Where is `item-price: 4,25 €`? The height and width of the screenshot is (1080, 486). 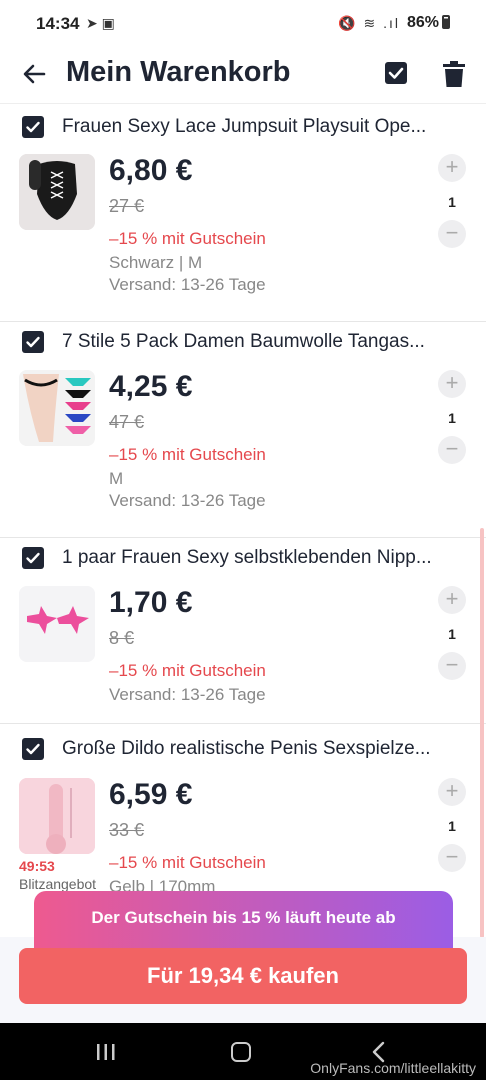
item-price: 4,25 € is located at coordinates (151, 386).